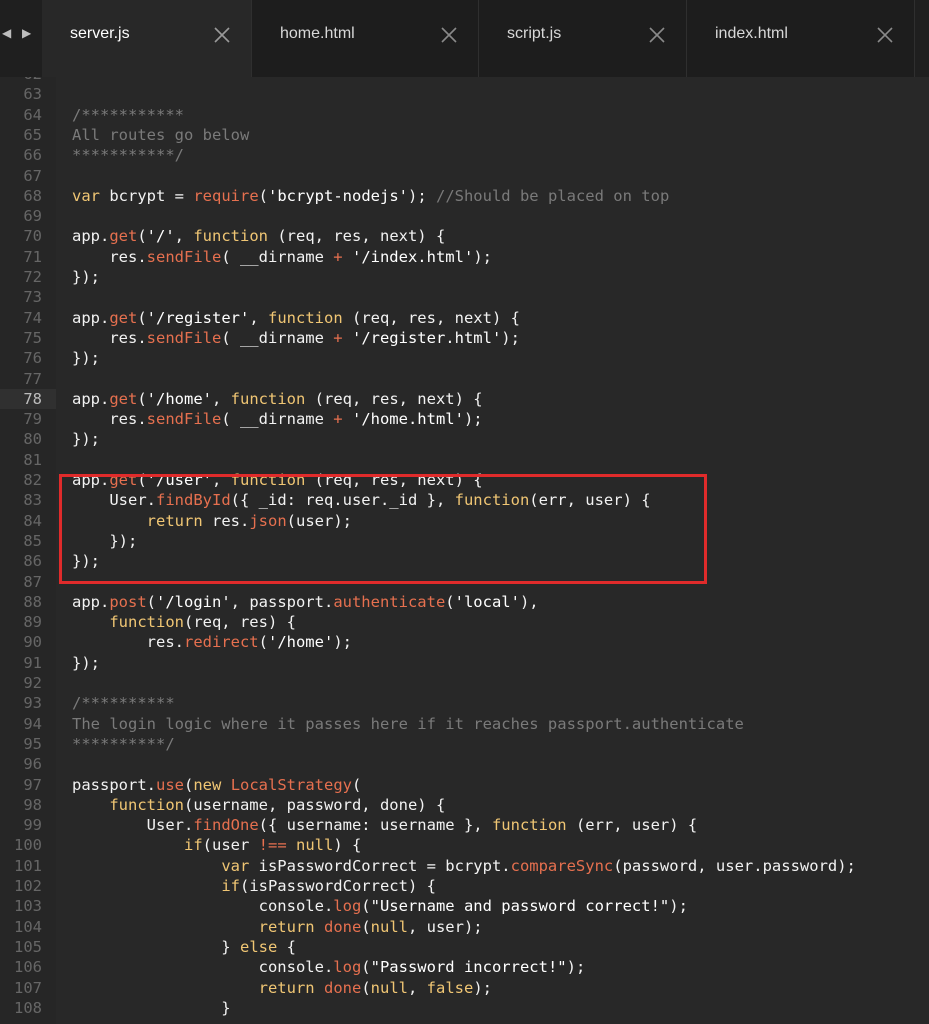  I want to click on line-number: 88, so click(32, 601).